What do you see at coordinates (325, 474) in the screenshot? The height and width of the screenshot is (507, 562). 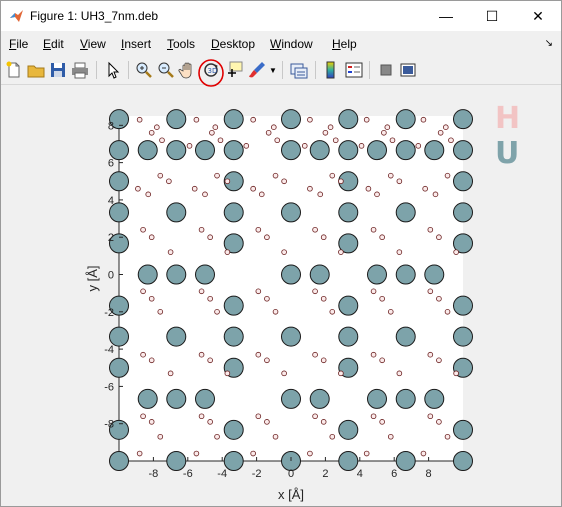 I see `x-tick-label: 2` at bounding box center [325, 474].